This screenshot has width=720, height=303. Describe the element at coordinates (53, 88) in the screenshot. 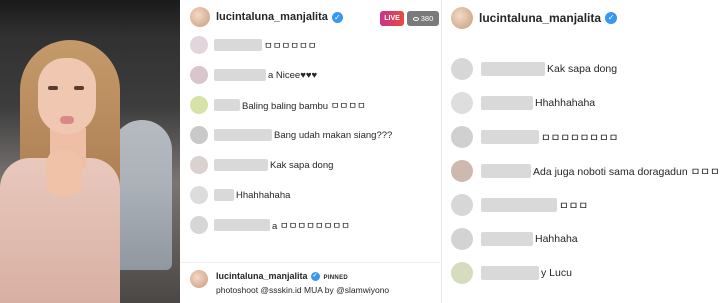

I see `streamer-eye-left` at that location.